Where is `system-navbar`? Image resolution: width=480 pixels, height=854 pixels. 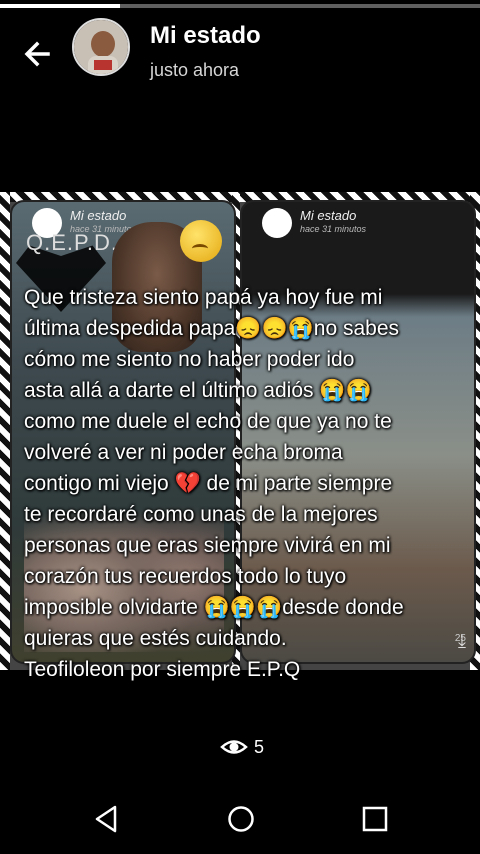
system-navbar is located at coordinates (240, 818).